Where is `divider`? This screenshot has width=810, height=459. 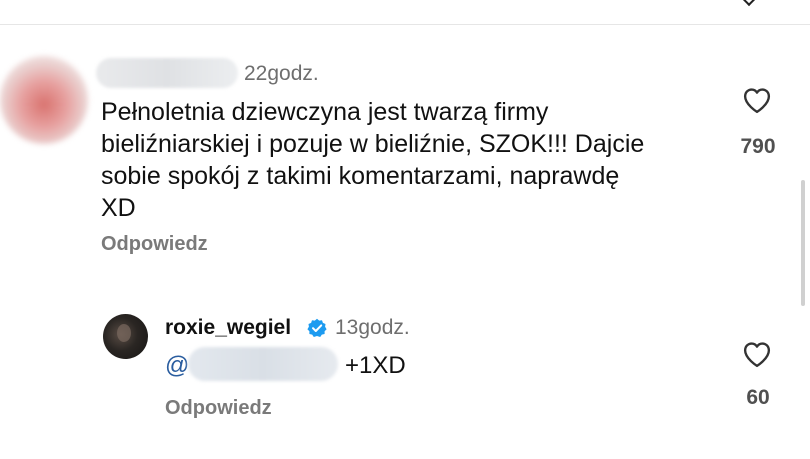 divider is located at coordinates (405, 24).